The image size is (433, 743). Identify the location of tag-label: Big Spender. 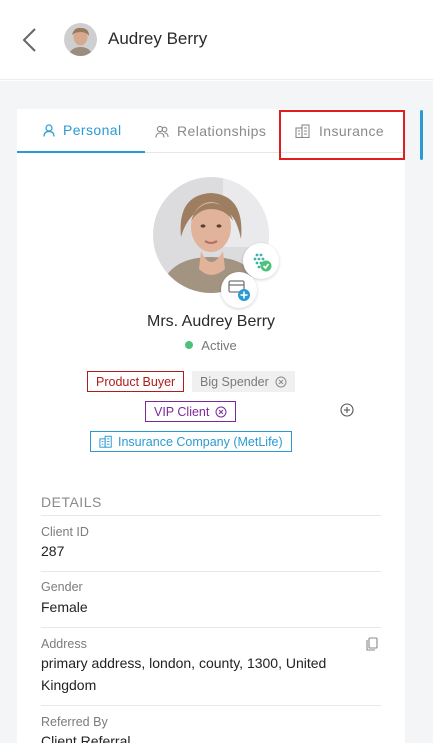
(234, 381).